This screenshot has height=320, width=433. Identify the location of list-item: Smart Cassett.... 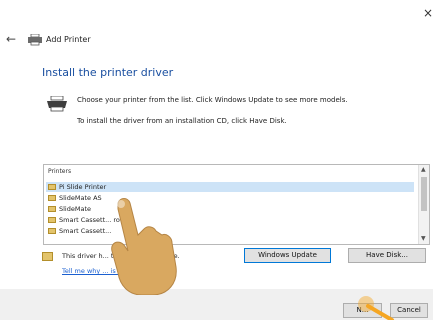
(230, 231).